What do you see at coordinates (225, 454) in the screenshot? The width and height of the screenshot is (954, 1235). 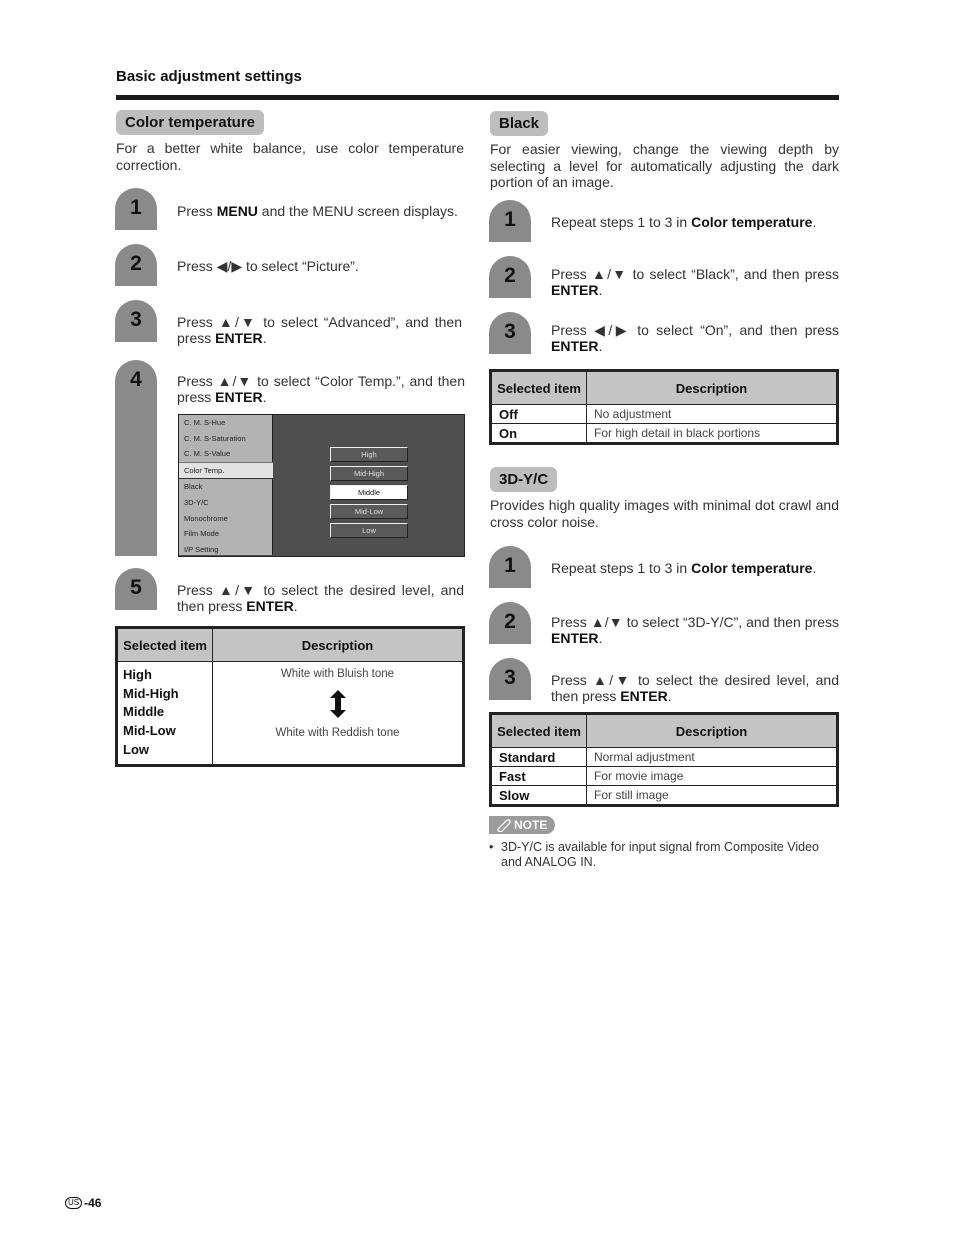 I see `menu-item: C. M. S-Value` at bounding box center [225, 454].